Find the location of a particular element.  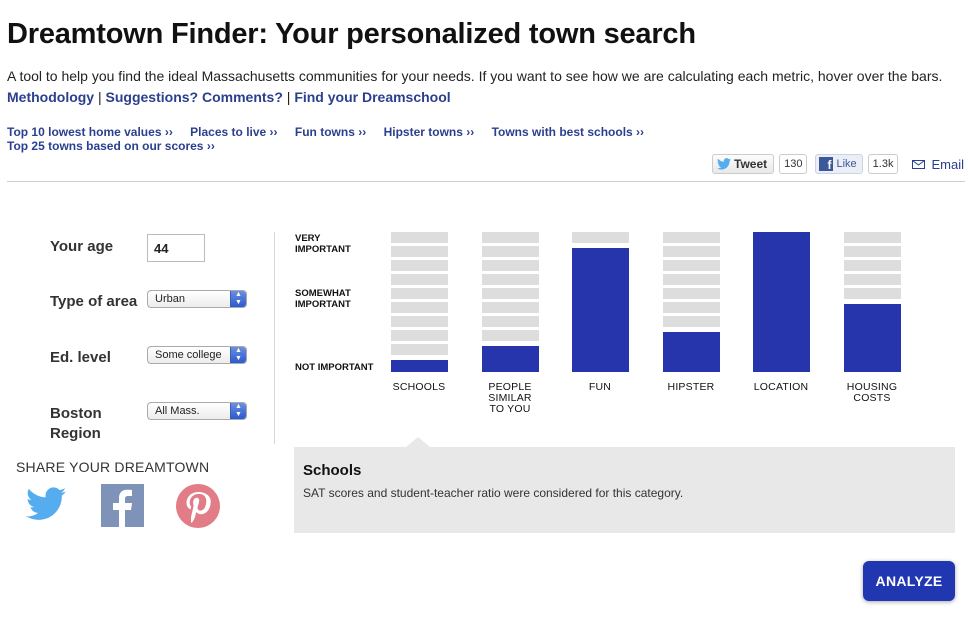

importance-bar-label: FUN is located at coordinates (600, 387).